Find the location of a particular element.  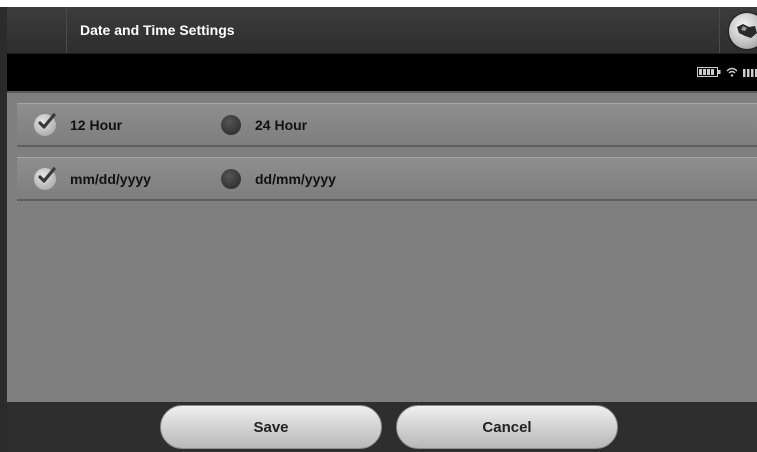

option-12-hour: 12 Hour is located at coordinates (78, 125).